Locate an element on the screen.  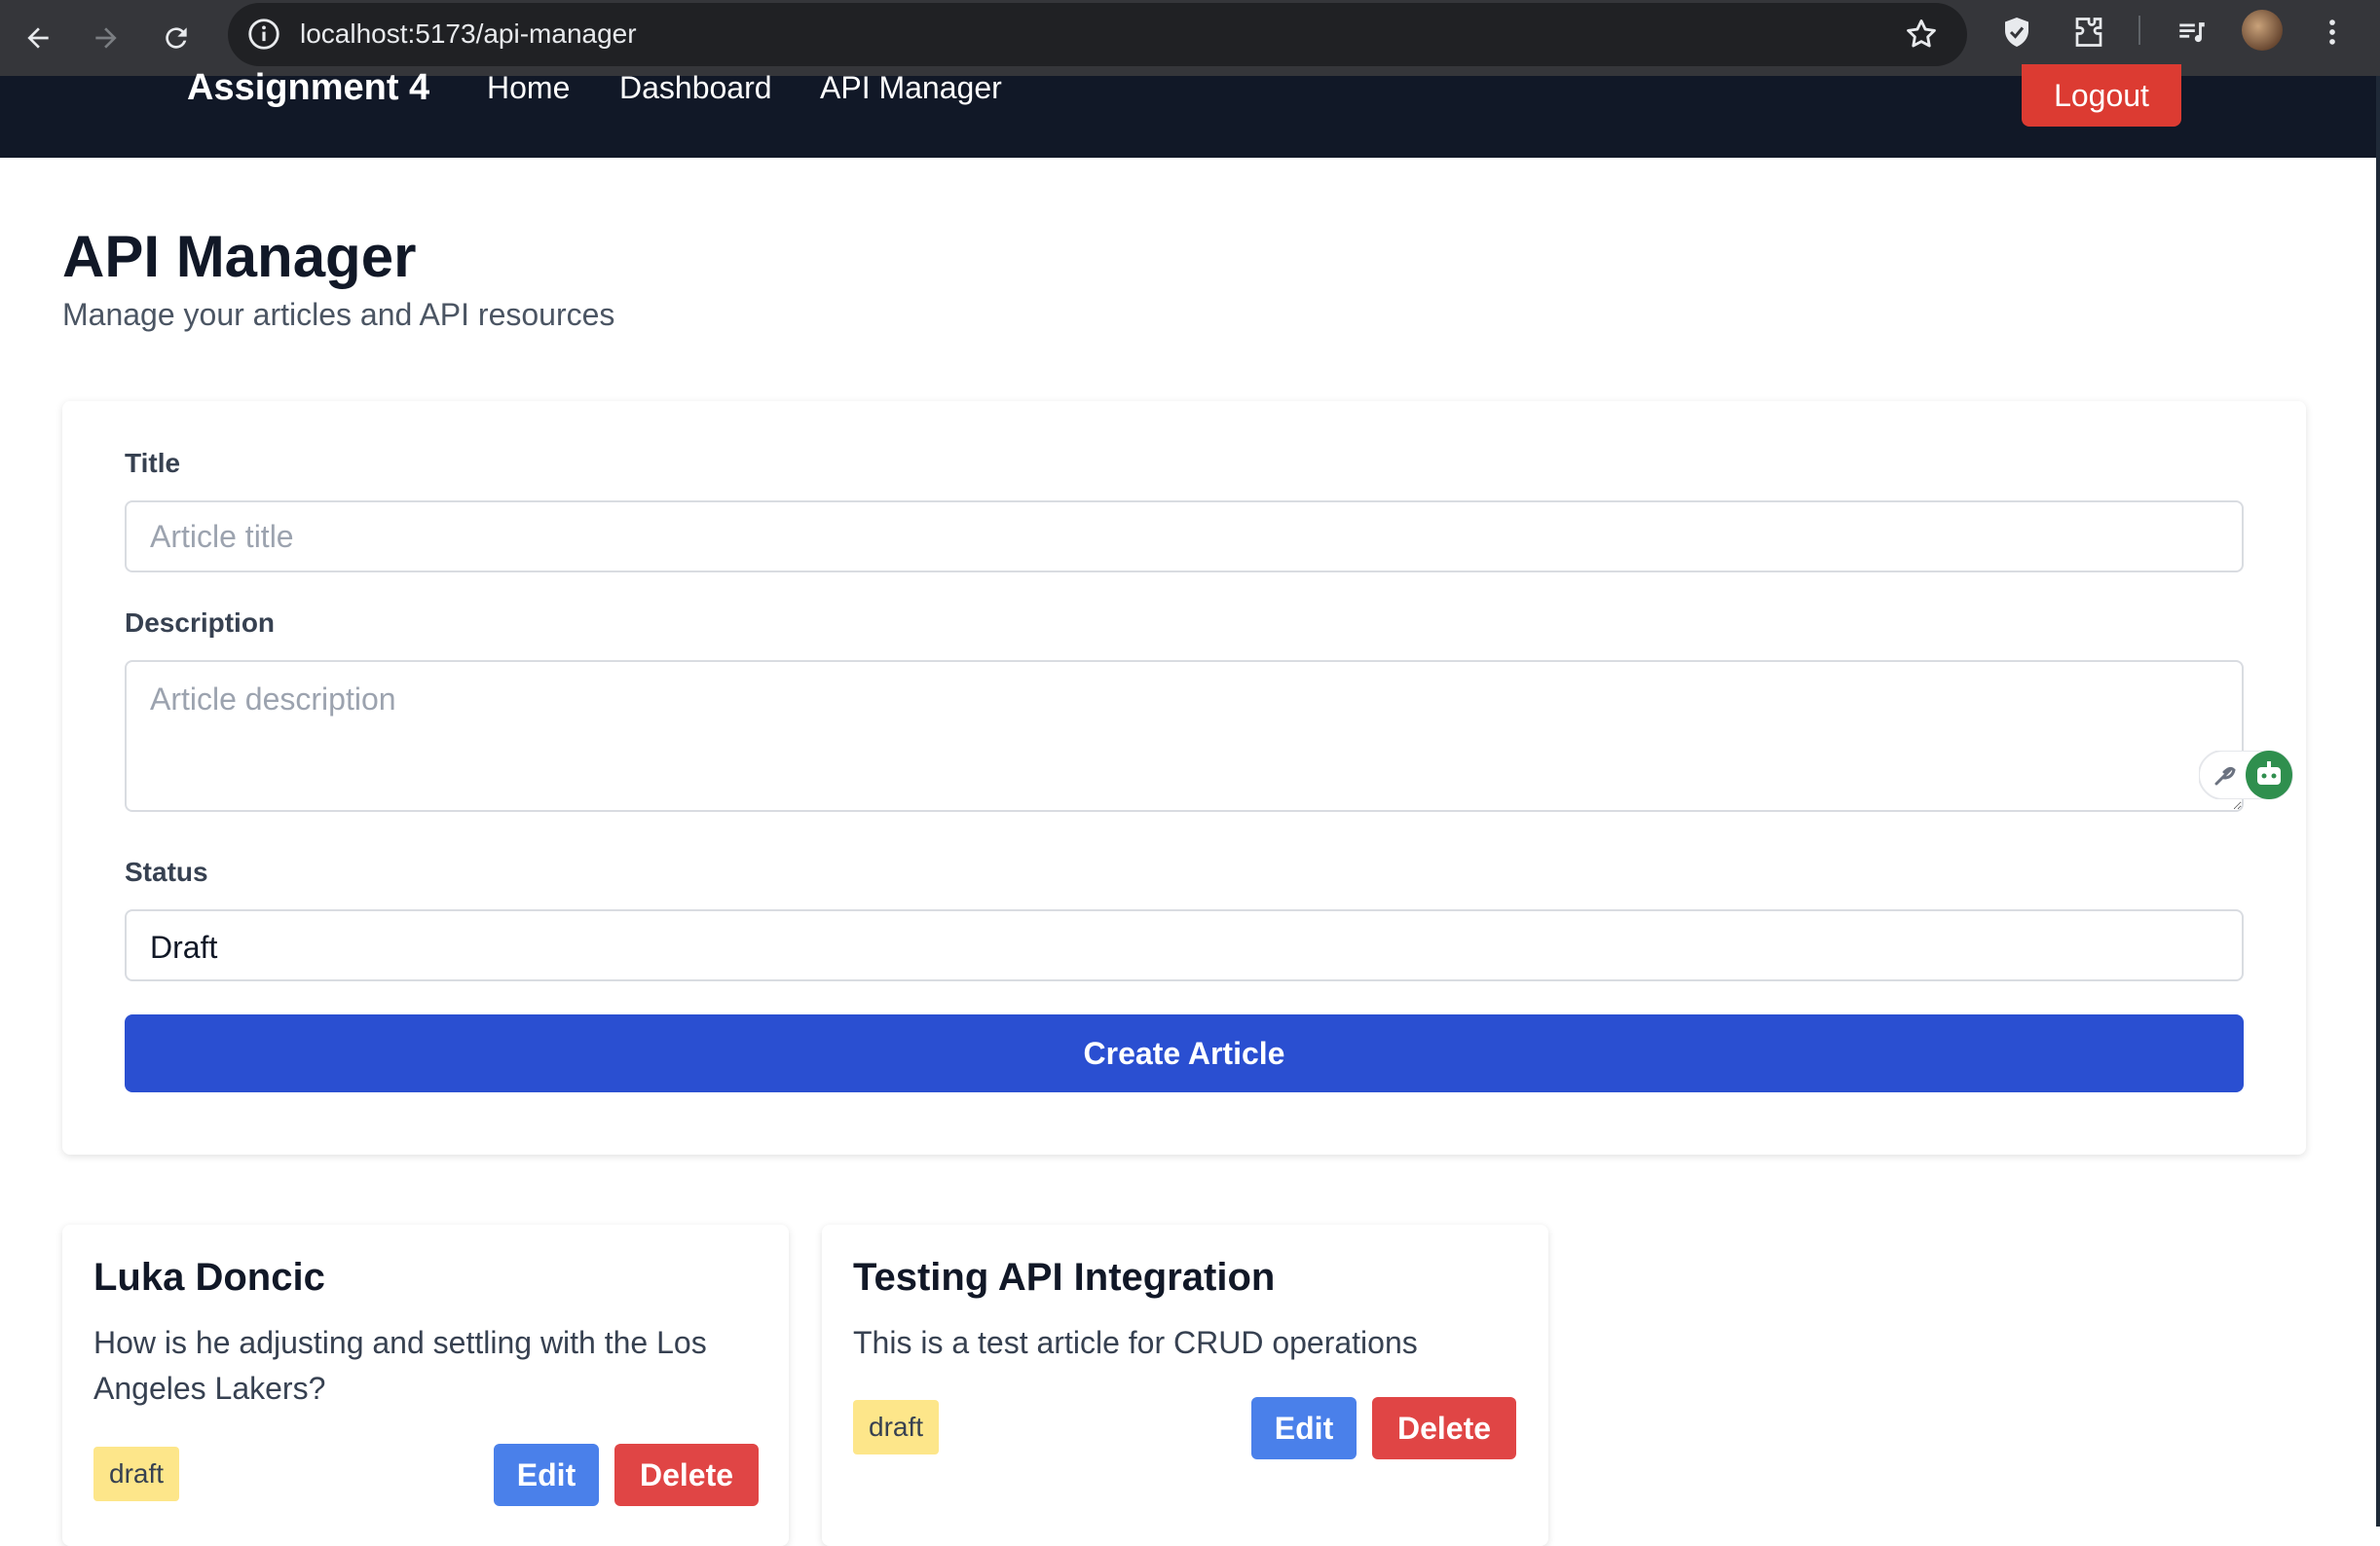
writing-assistant-icon is located at coordinates (2247, 775).